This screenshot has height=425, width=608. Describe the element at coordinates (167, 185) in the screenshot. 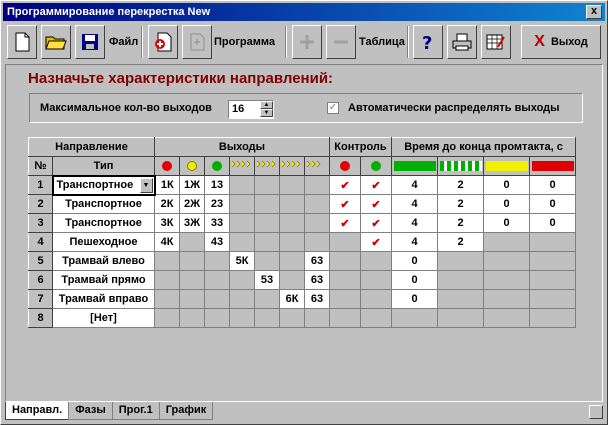

I see `output-cell: 1К` at that location.